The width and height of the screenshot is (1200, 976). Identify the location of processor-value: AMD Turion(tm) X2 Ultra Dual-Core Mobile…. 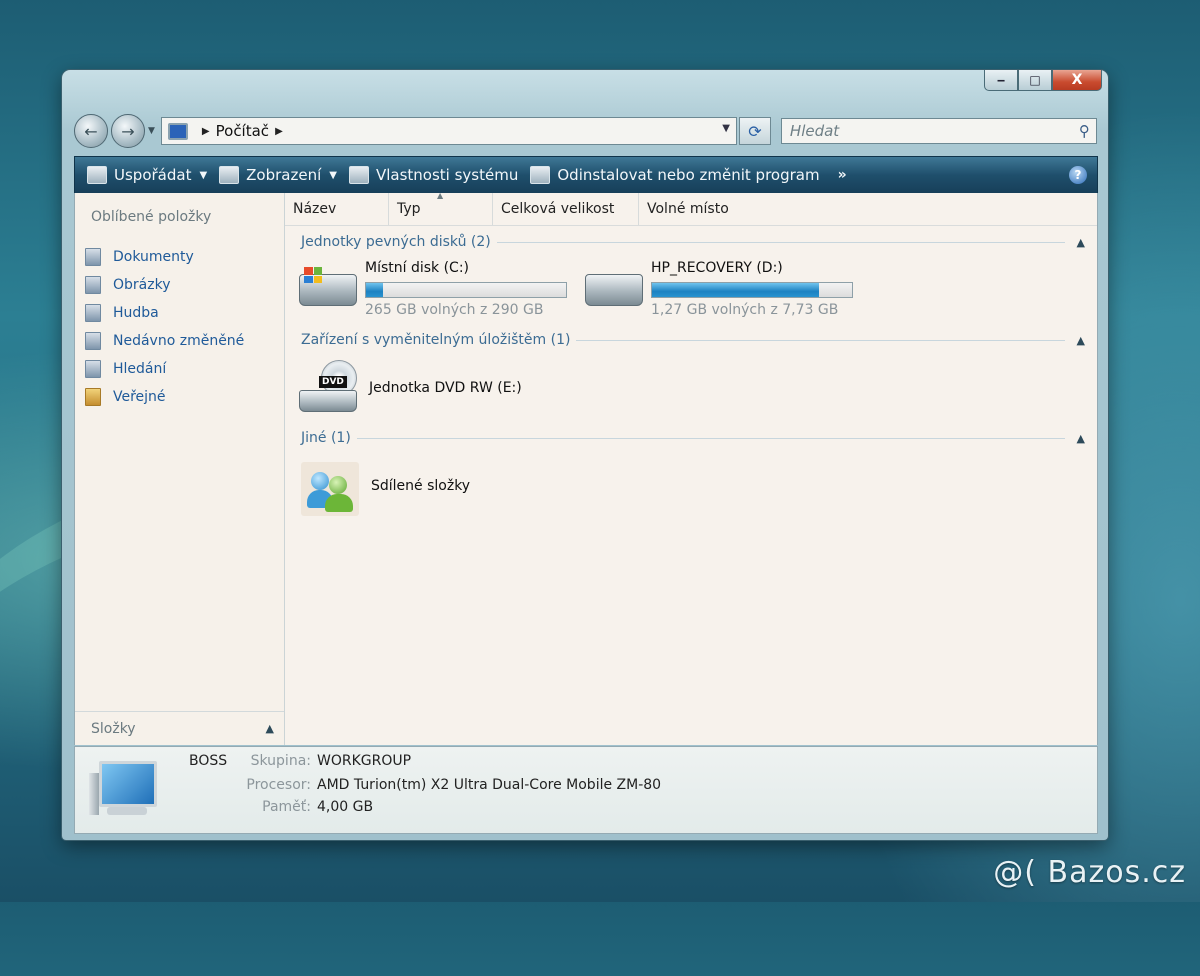
(489, 785).